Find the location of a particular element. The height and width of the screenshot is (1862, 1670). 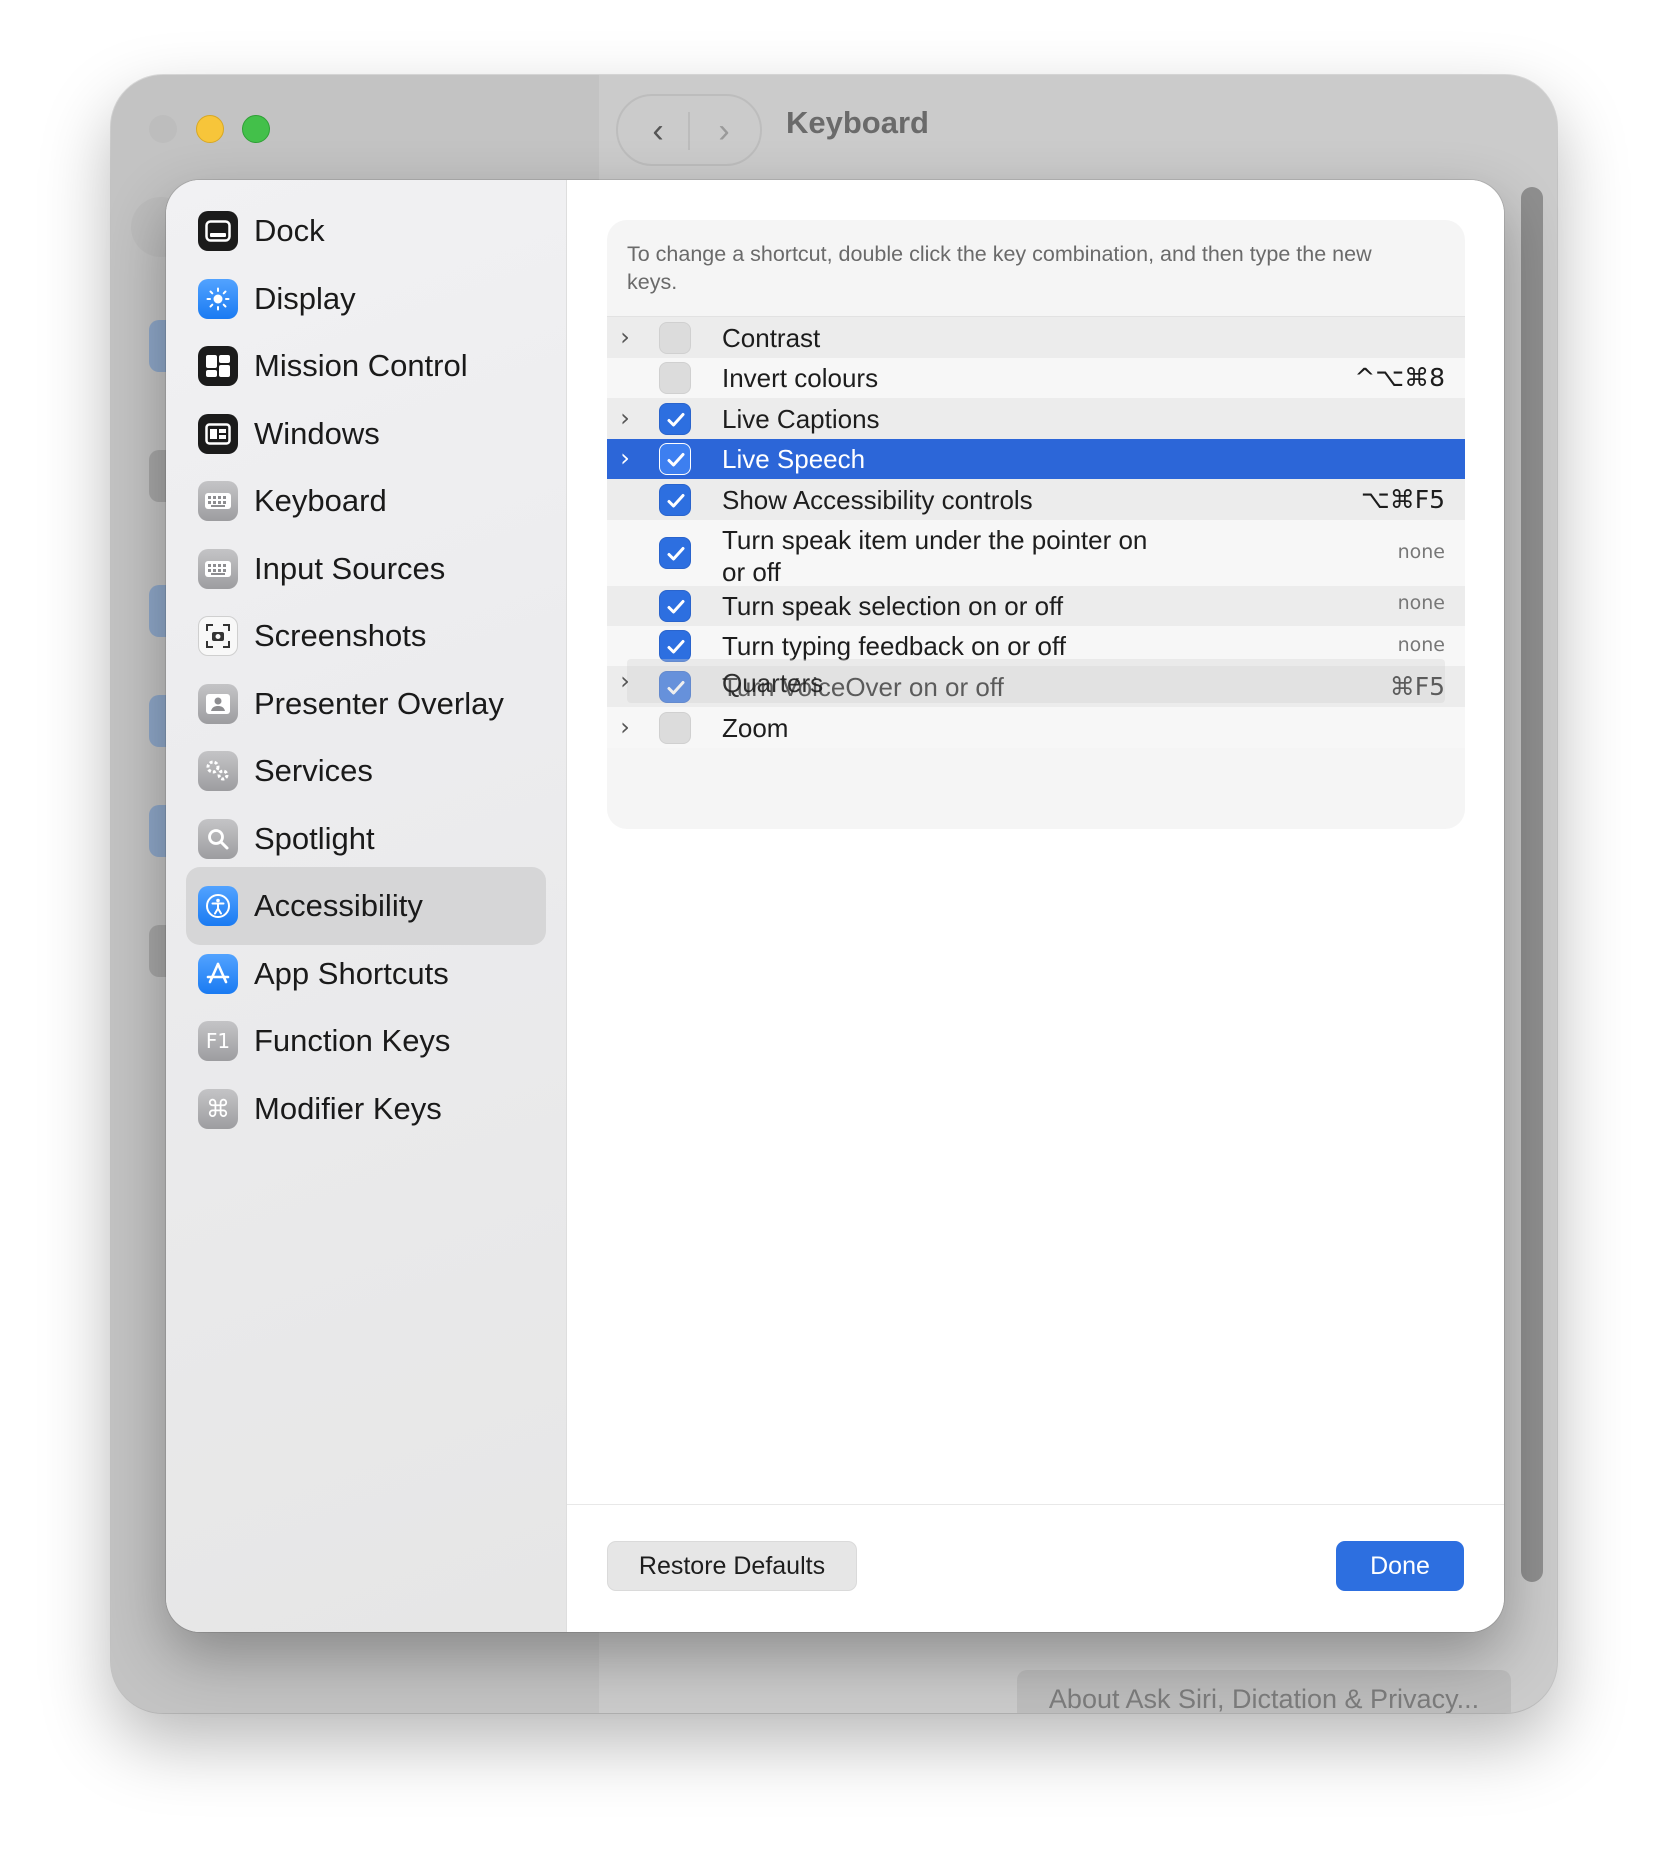

shortcut-label: Turn speak selection on or off is located at coordinates (892, 606).